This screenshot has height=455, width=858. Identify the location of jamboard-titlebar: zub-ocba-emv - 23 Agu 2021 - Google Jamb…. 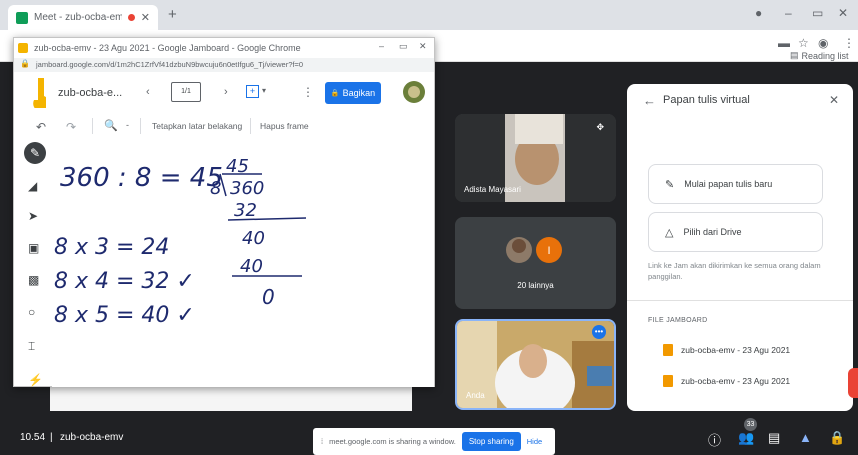
(224, 48).